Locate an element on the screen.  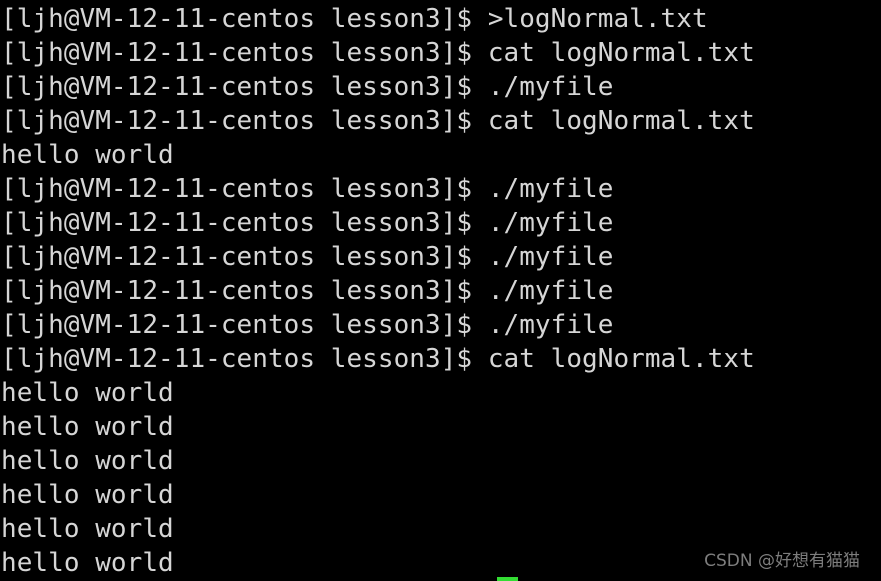
text-cursor-icon is located at coordinates (507, 579).